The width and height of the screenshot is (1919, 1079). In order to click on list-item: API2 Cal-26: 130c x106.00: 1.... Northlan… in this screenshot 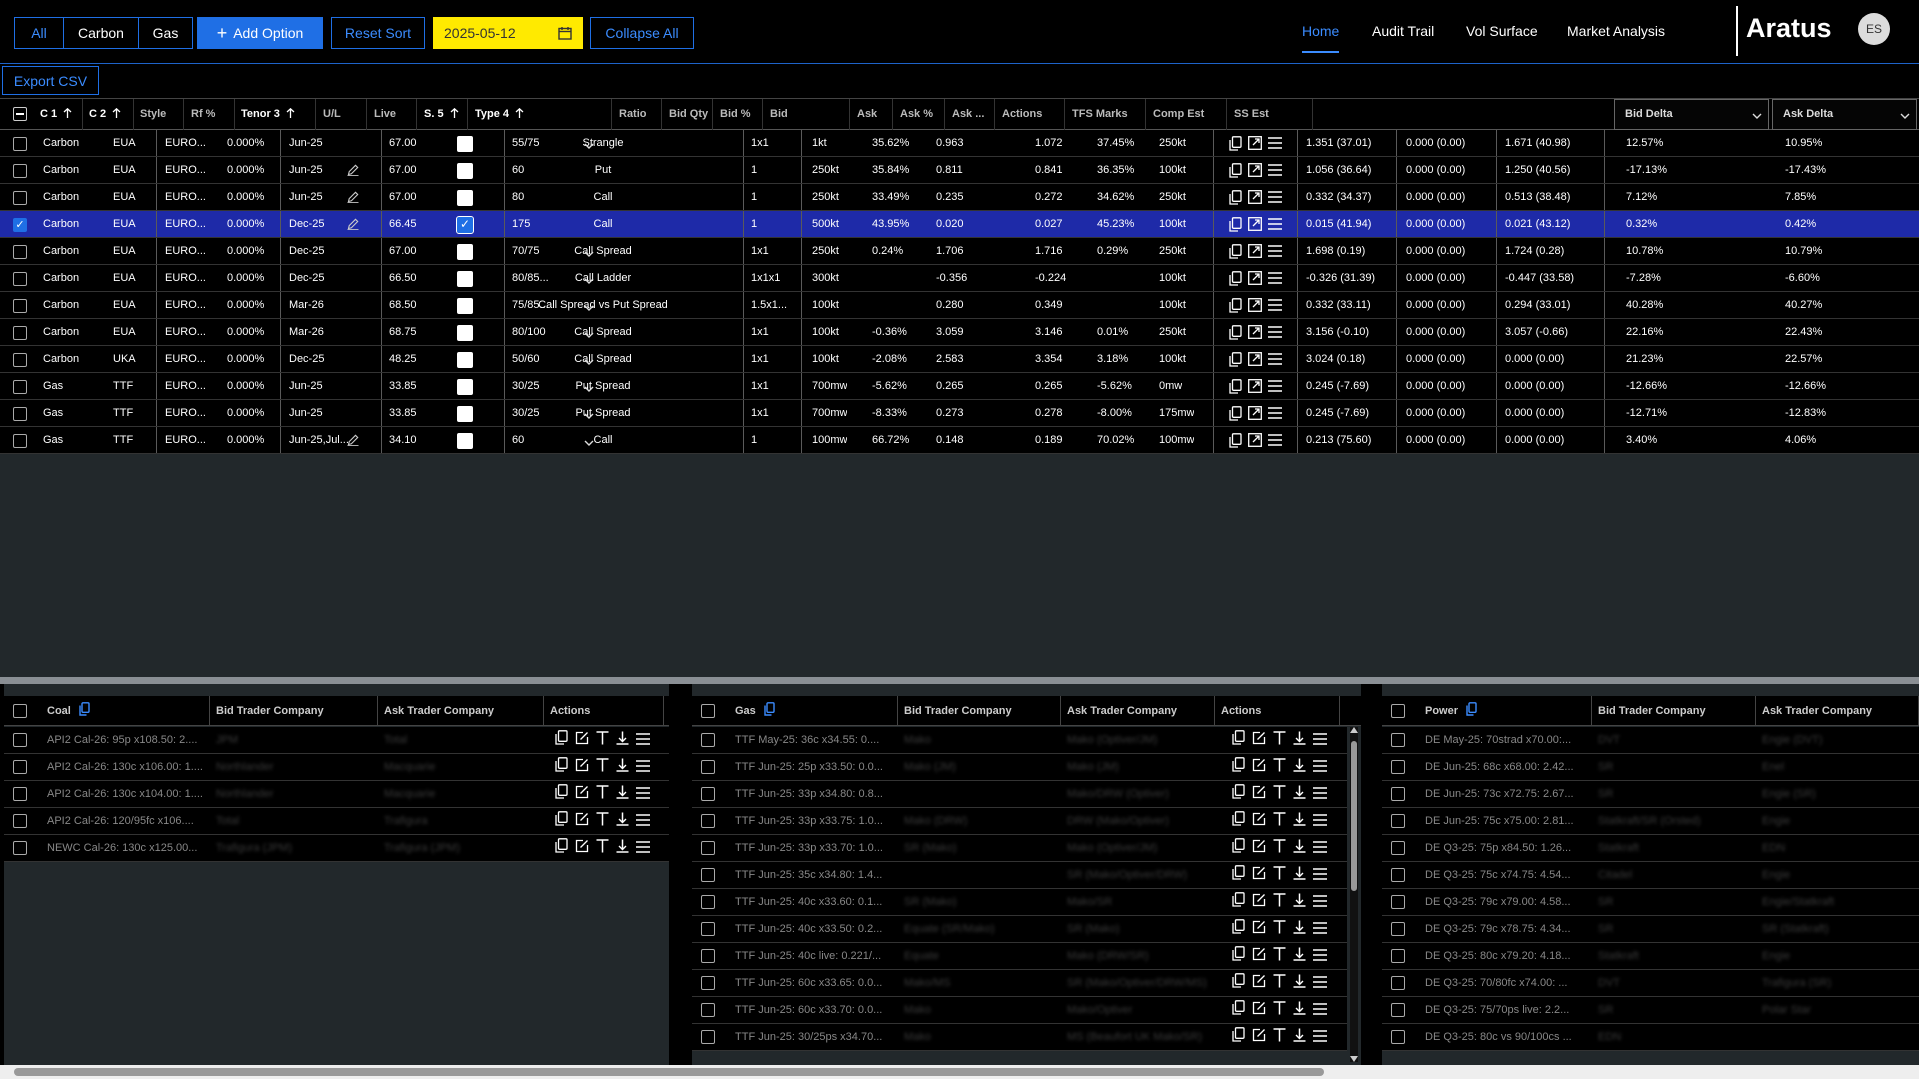, I will do `click(336, 767)`.